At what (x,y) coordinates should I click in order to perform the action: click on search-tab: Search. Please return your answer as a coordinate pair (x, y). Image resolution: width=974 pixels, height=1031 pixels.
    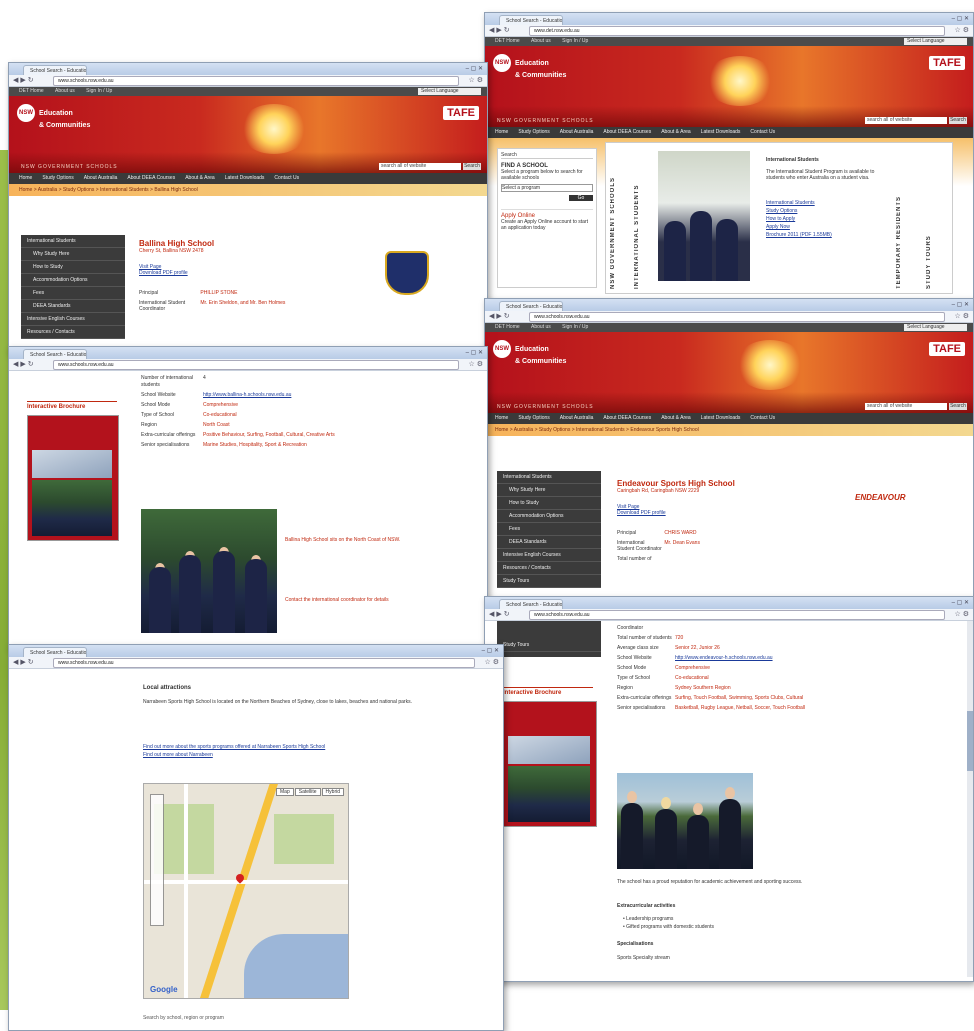
    Looking at the image, I should click on (547, 155).